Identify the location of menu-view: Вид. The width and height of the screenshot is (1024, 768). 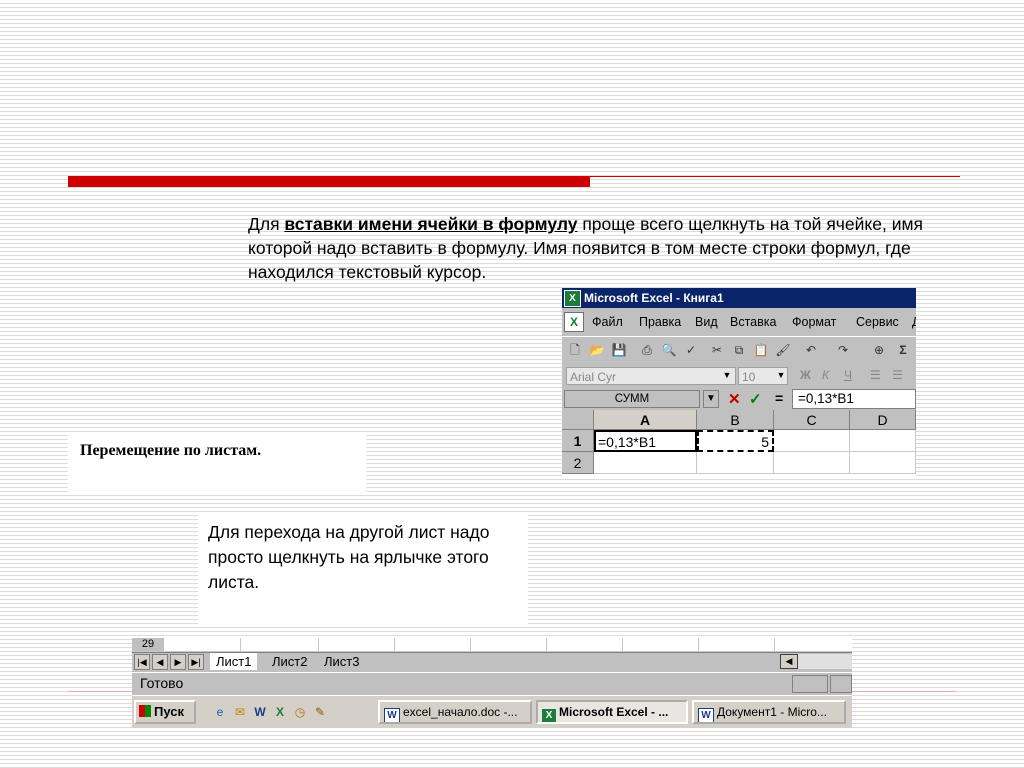
(706, 322).